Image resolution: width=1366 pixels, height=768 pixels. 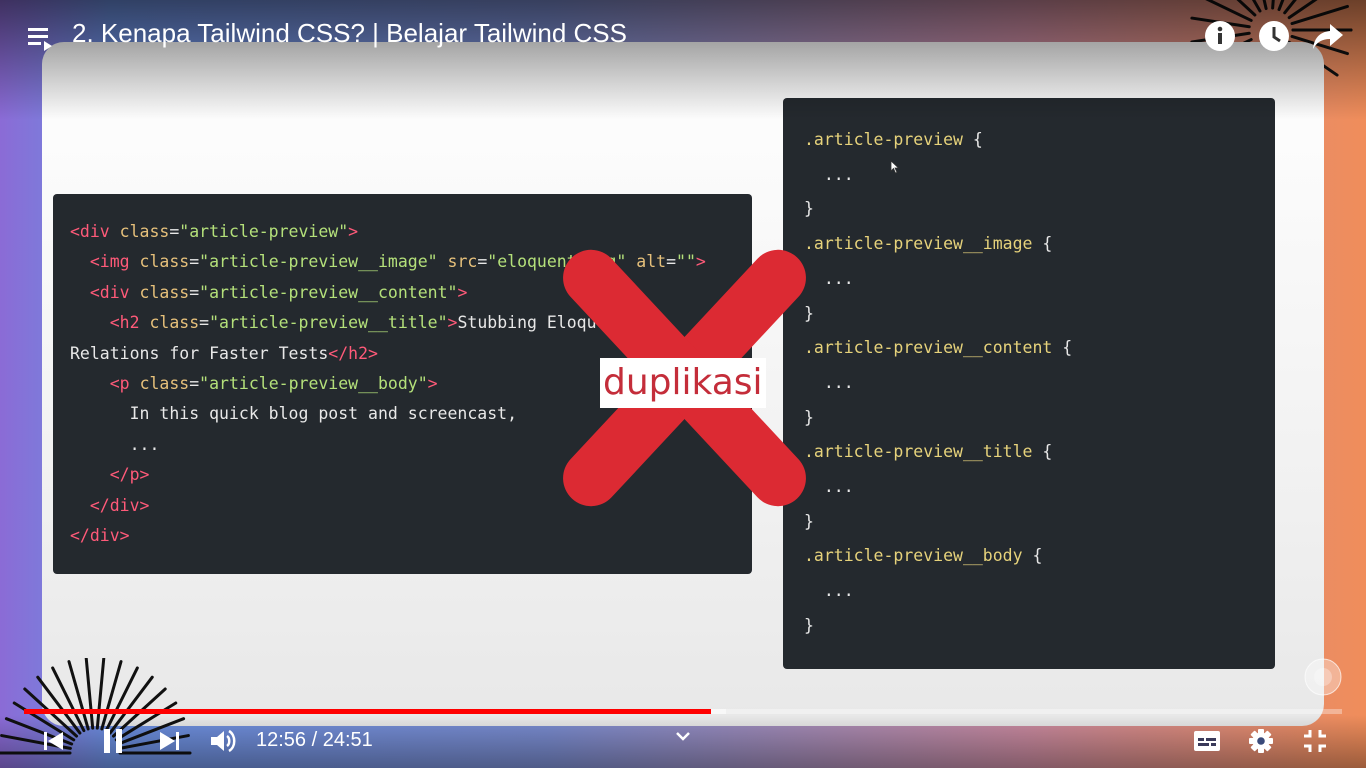 What do you see at coordinates (199, 353) in the screenshot?
I see `code-token: Relations for Faster Tests` at bounding box center [199, 353].